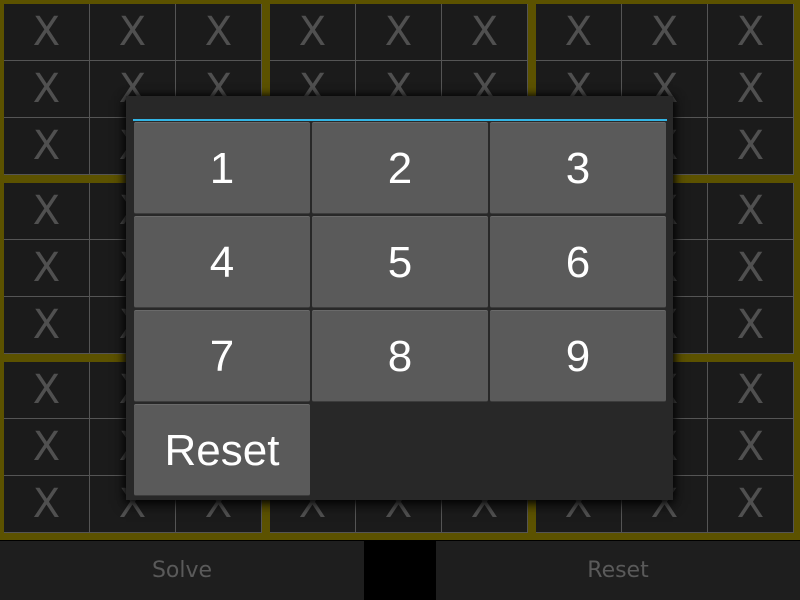  I want to click on number-button-6: 6, so click(578, 262).